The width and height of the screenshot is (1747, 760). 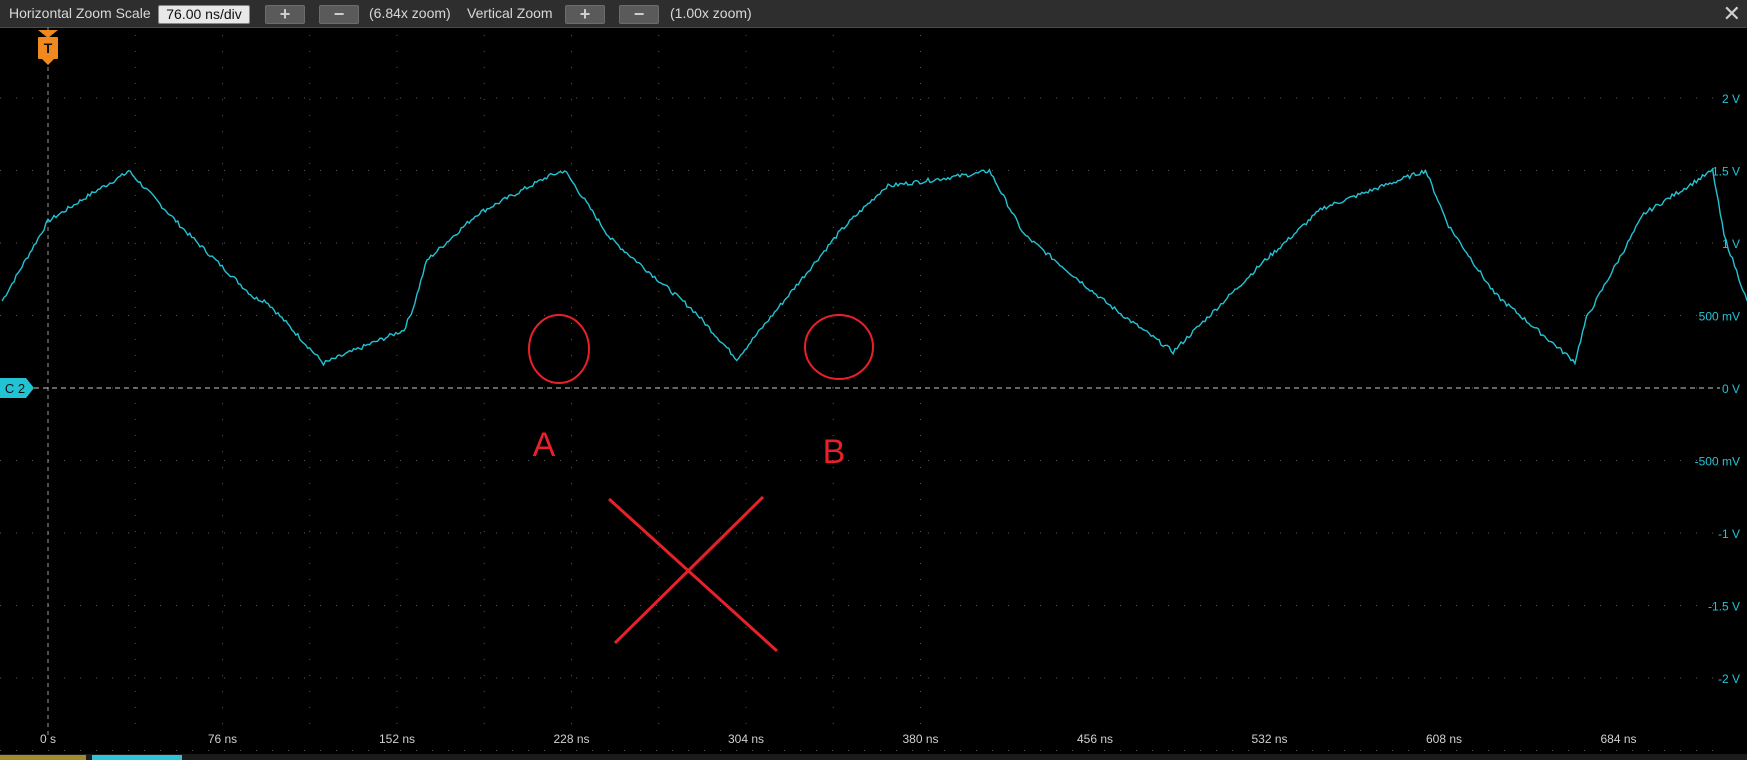 What do you see at coordinates (1729, 679) in the screenshot?
I see `y-axis-tick-label: -2 V` at bounding box center [1729, 679].